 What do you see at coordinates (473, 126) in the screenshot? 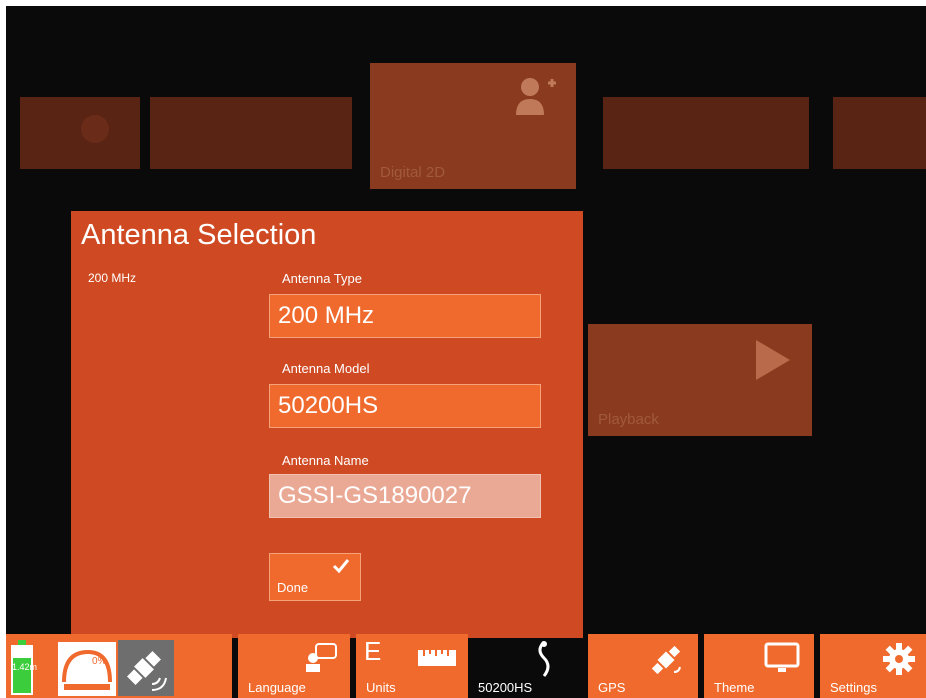
I see `digital-2d-tile: Digital 2D` at bounding box center [473, 126].